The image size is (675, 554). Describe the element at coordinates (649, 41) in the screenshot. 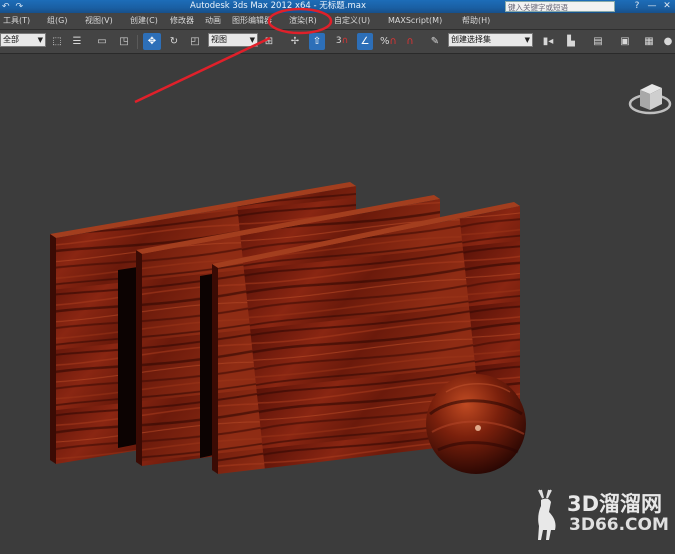

I see `schematic-view-icon: ▦` at that location.